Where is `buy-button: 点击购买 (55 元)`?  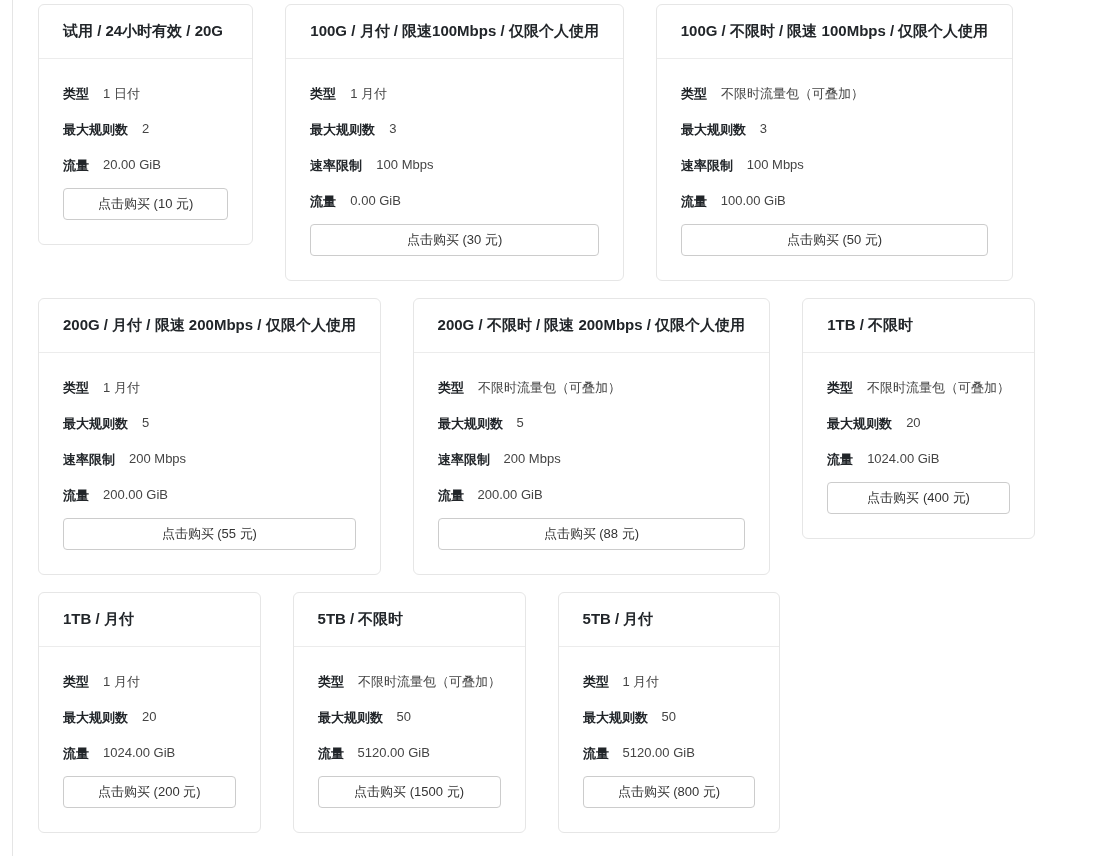 buy-button: 点击购买 (55 元) is located at coordinates (209, 534).